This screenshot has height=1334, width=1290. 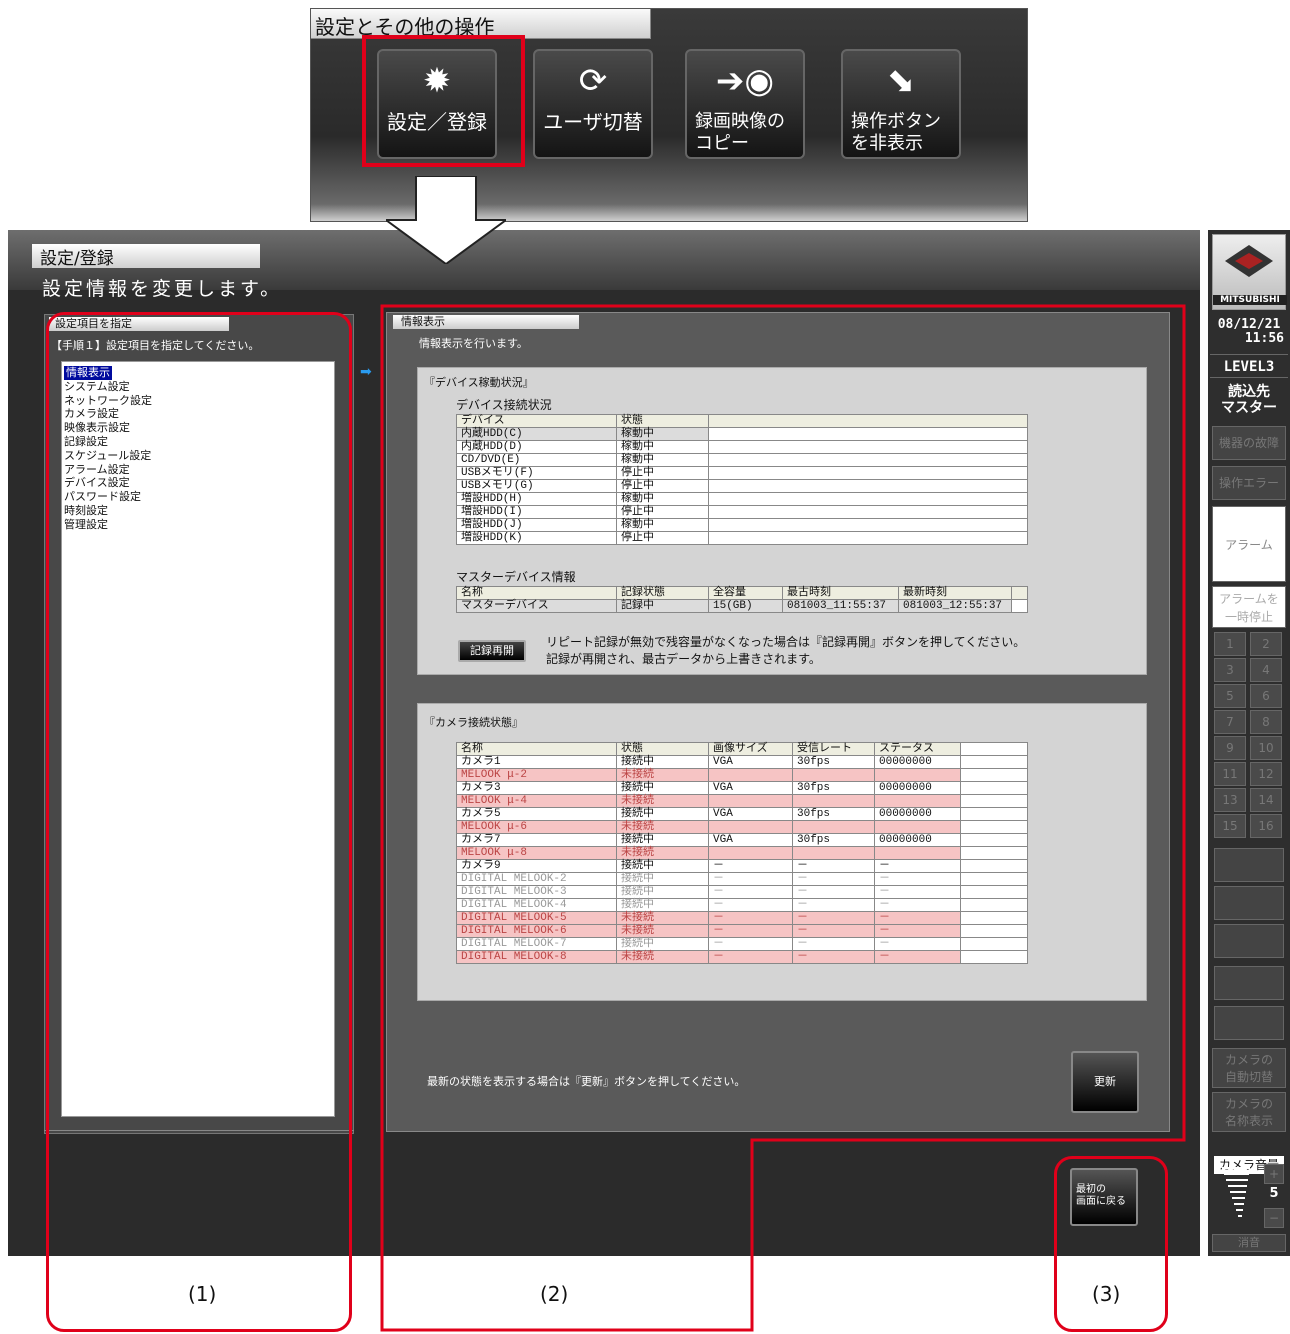 What do you see at coordinates (1230, 670) in the screenshot?
I see `camera-3-button: 3` at bounding box center [1230, 670].